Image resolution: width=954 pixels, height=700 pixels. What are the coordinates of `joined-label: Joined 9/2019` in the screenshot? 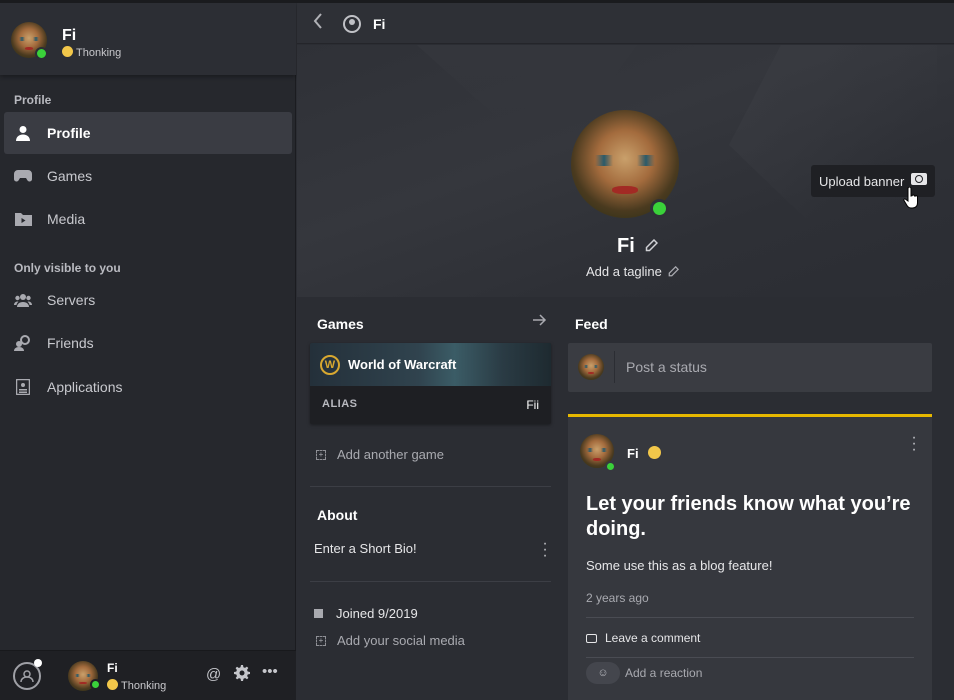 It's located at (377, 613).